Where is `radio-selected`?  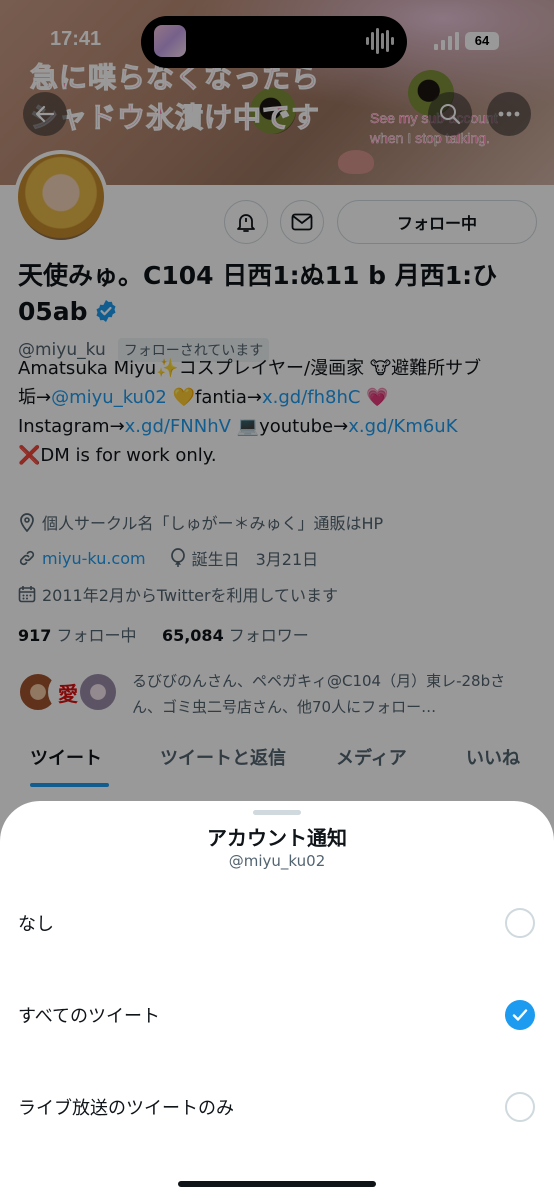
radio-selected is located at coordinates (520, 1015).